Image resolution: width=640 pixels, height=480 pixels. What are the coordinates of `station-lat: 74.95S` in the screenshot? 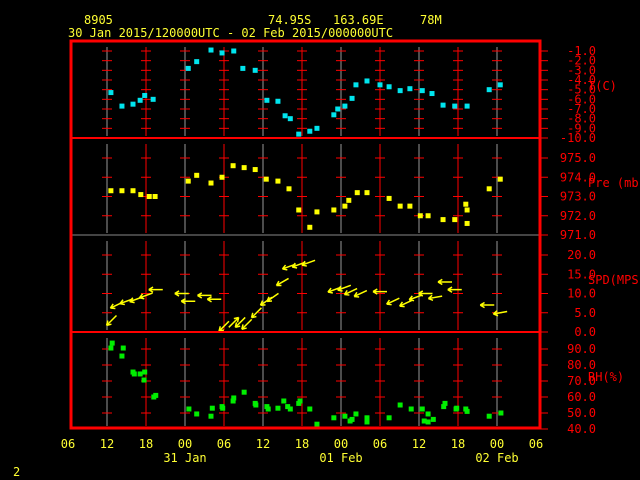 It's located at (289, 20).